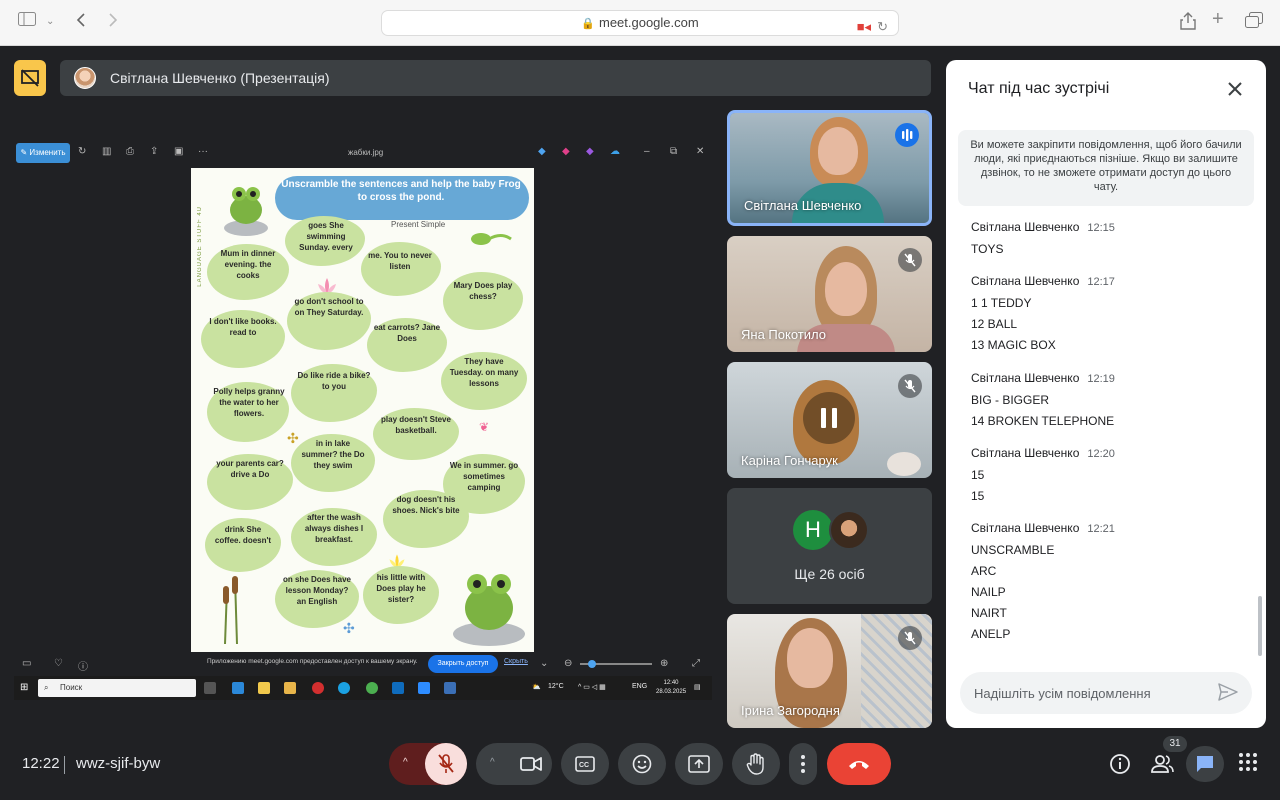  Describe the element at coordinates (1013, 345) in the screenshot. I see `message-line: 13 MAGIC BOX` at that location.